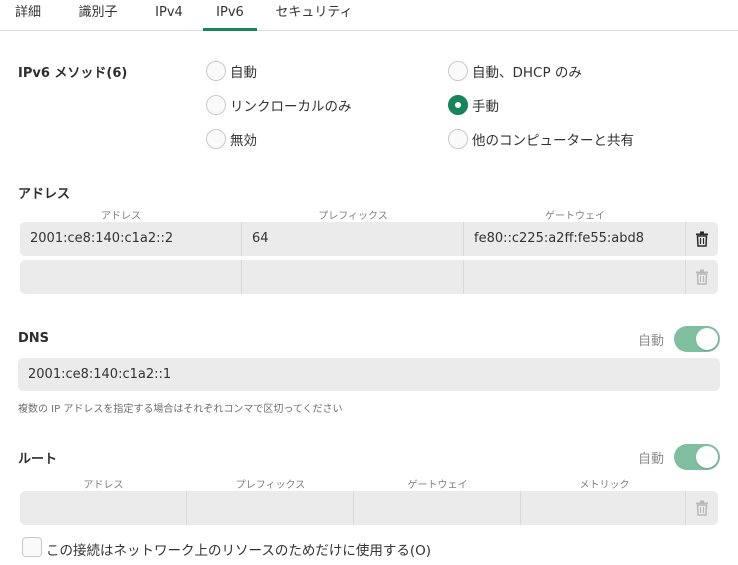 This screenshot has width=738, height=565. Describe the element at coordinates (270, 485) in the screenshot. I see `route-prefix-column-header: プレフィックス` at that location.